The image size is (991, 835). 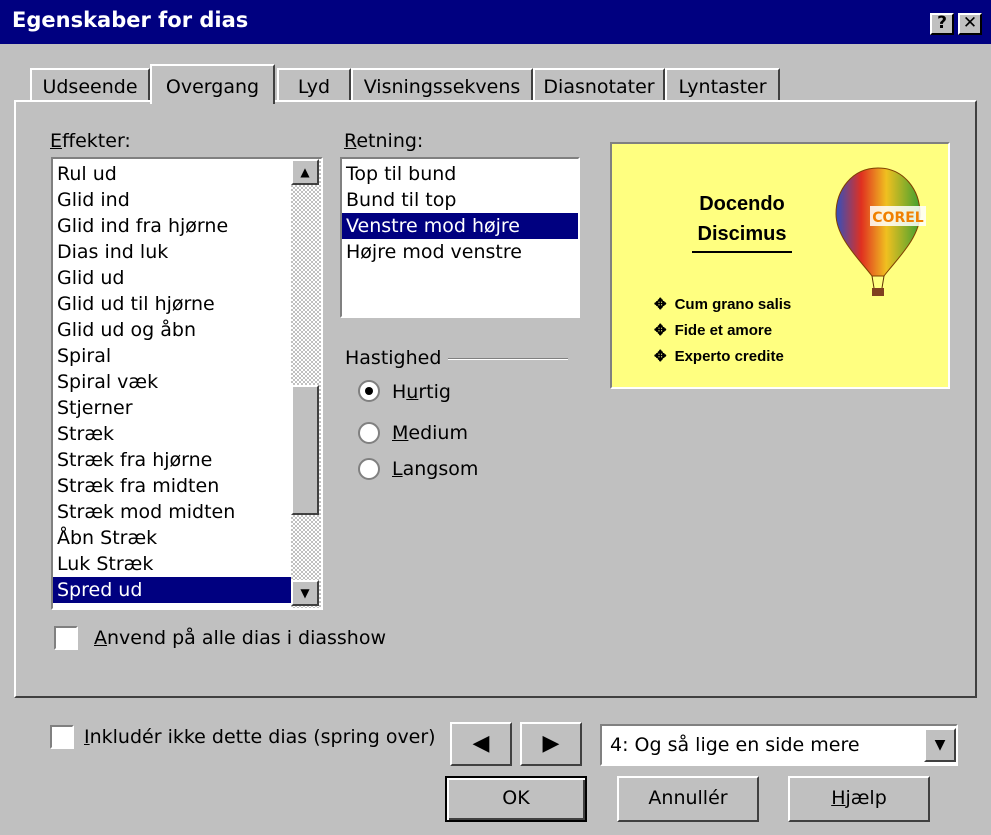 What do you see at coordinates (90, 85) in the screenshot?
I see `tab-udseende: Udseende` at bounding box center [90, 85].